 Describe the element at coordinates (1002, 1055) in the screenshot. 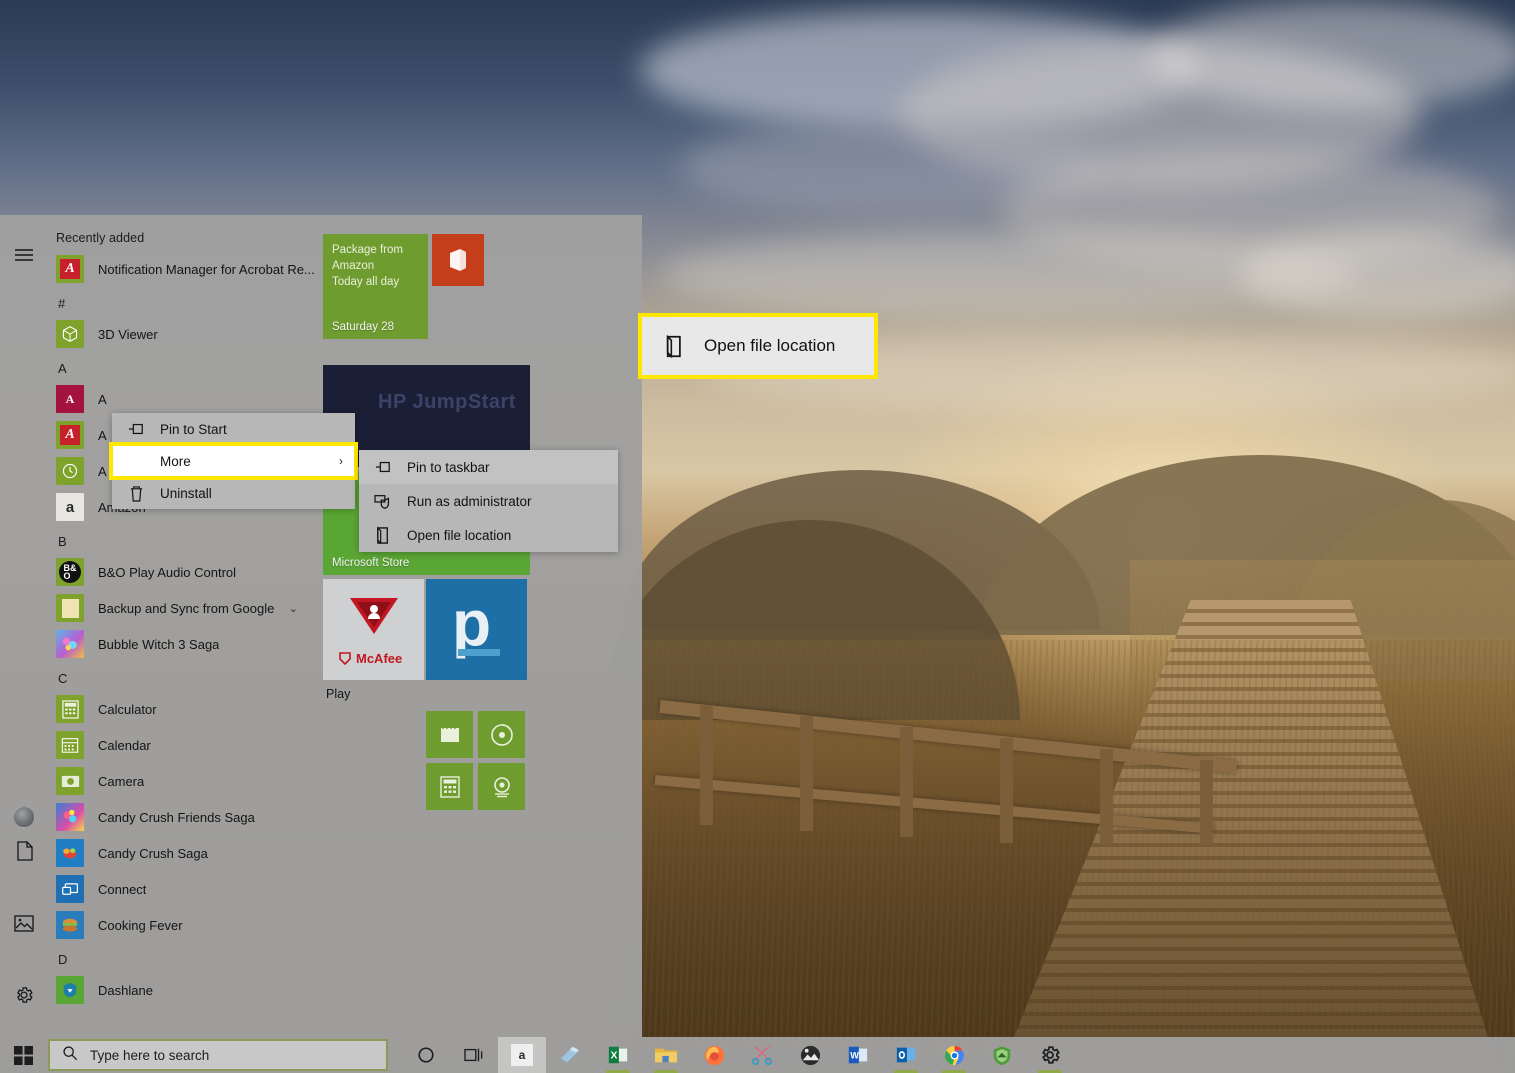

I see `taskbar-item-mcafee` at that location.